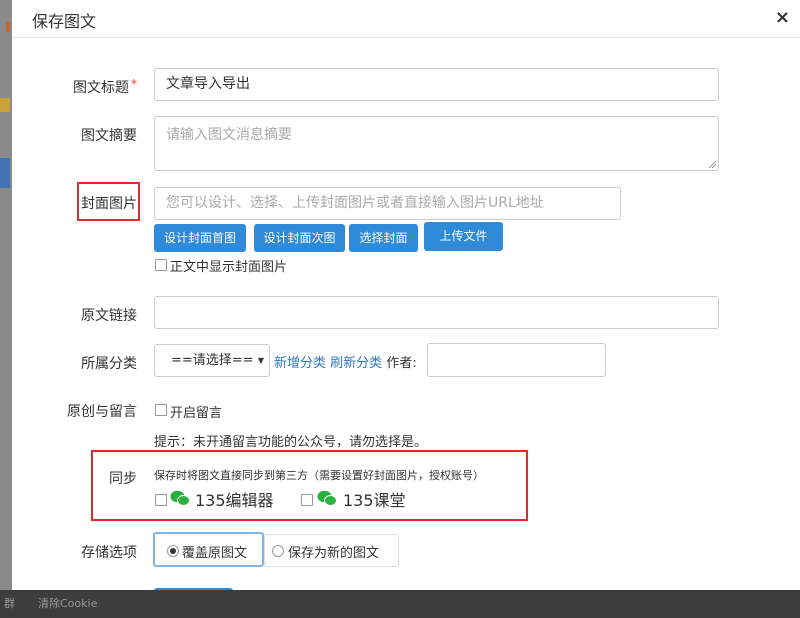 Image resolution: width=800 pixels, height=618 pixels. Describe the element at coordinates (215, 553) in the screenshot. I see `overwrite-label: 覆盖原图文` at that location.